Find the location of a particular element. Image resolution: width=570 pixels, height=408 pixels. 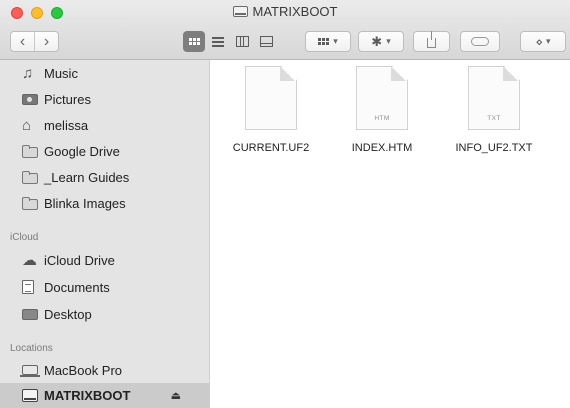

sidebar-item-google-drive: Google Drive is located at coordinates (104, 151).